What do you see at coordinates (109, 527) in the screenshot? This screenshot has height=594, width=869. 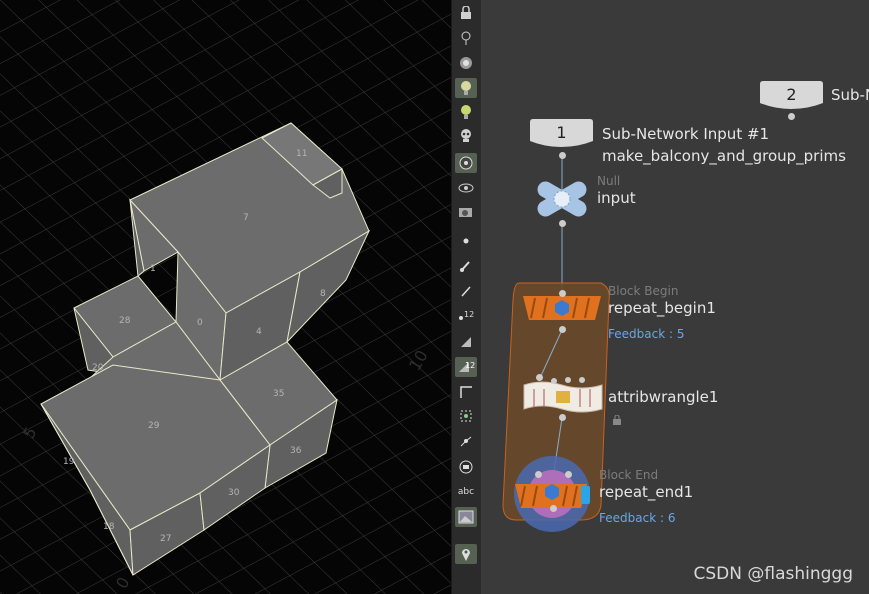 I see `prim-label: 18` at bounding box center [109, 527].